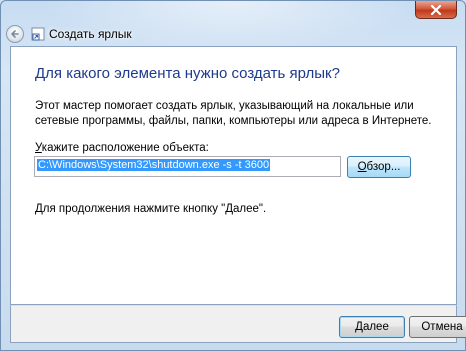 The height and width of the screenshot is (351, 466). What do you see at coordinates (38, 148) in the screenshot?
I see `location-label-accel: У` at bounding box center [38, 148].